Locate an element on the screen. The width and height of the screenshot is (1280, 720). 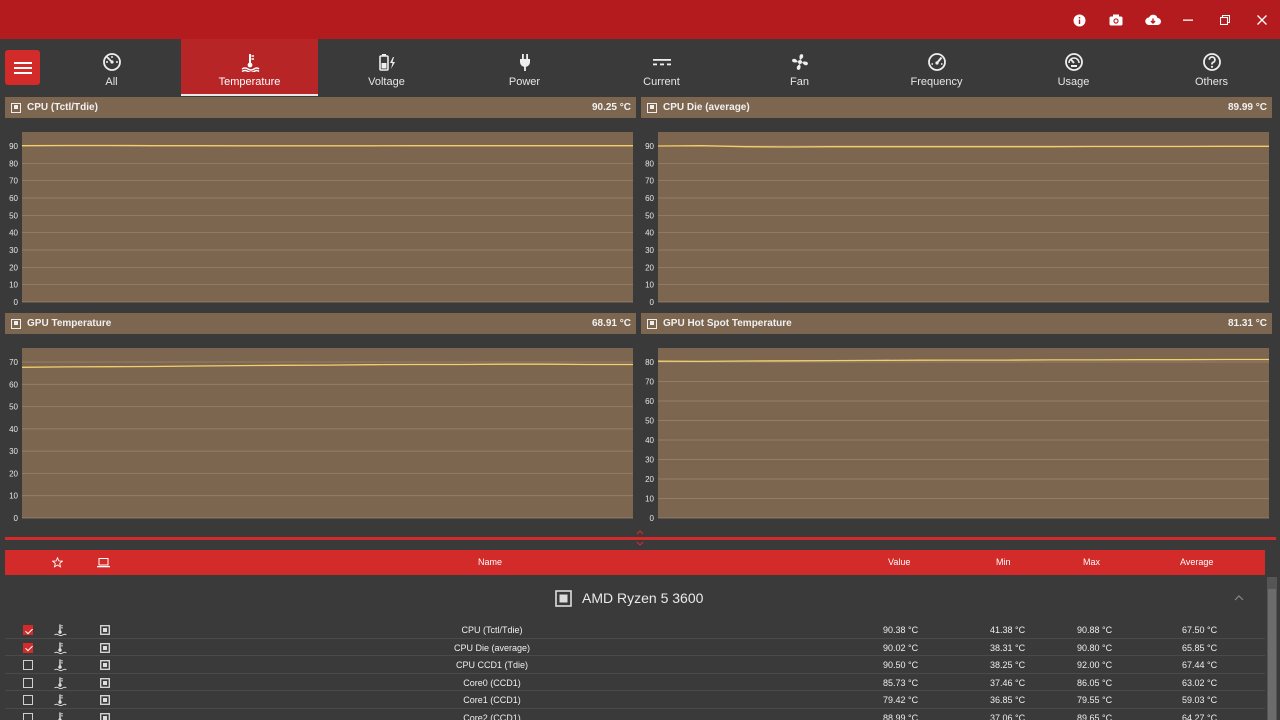
tab-fan: Fan is located at coordinates (799, 67).